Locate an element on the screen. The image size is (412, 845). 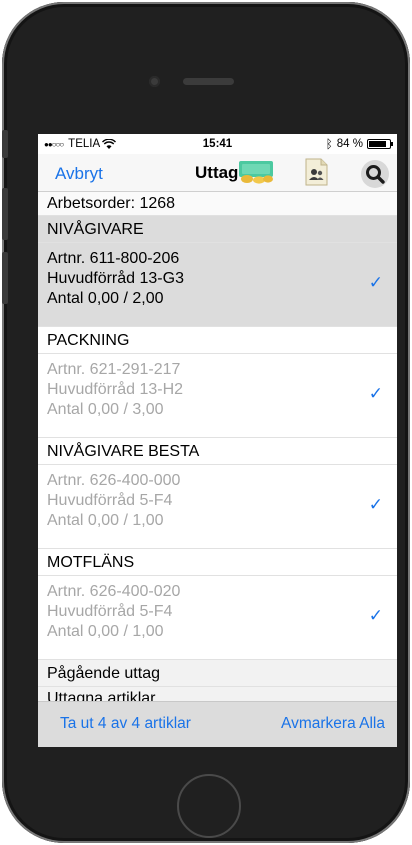
page-title: Uttag is located at coordinates (217, 172).